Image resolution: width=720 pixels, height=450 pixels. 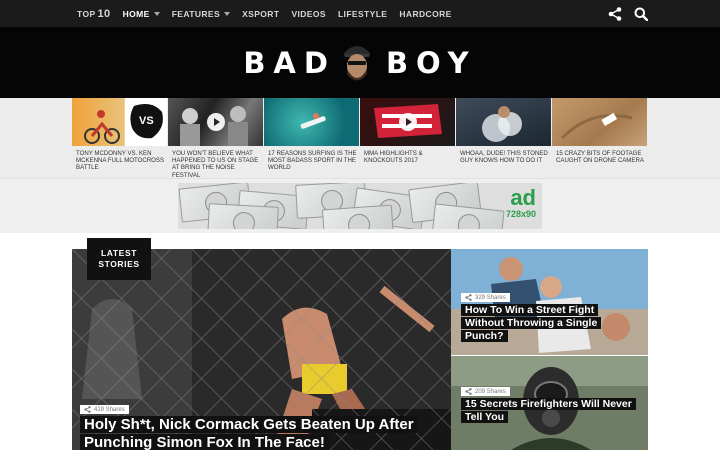 I want to click on latest-stories-line1: LATEST, so click(x=119, y=253).